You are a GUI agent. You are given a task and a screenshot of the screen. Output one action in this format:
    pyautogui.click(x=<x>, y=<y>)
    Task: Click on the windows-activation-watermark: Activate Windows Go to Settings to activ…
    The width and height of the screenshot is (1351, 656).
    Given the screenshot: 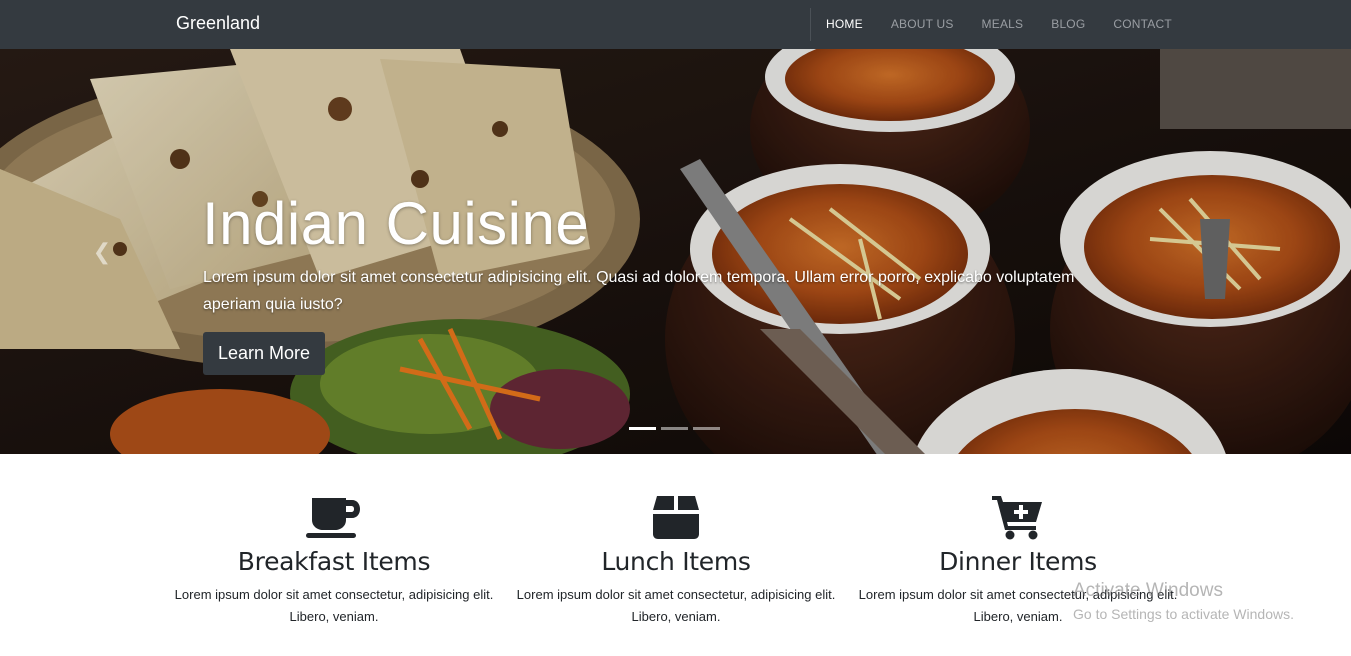 What is the action you would take?
    pyautogui.click(x=1183, y=601)
    